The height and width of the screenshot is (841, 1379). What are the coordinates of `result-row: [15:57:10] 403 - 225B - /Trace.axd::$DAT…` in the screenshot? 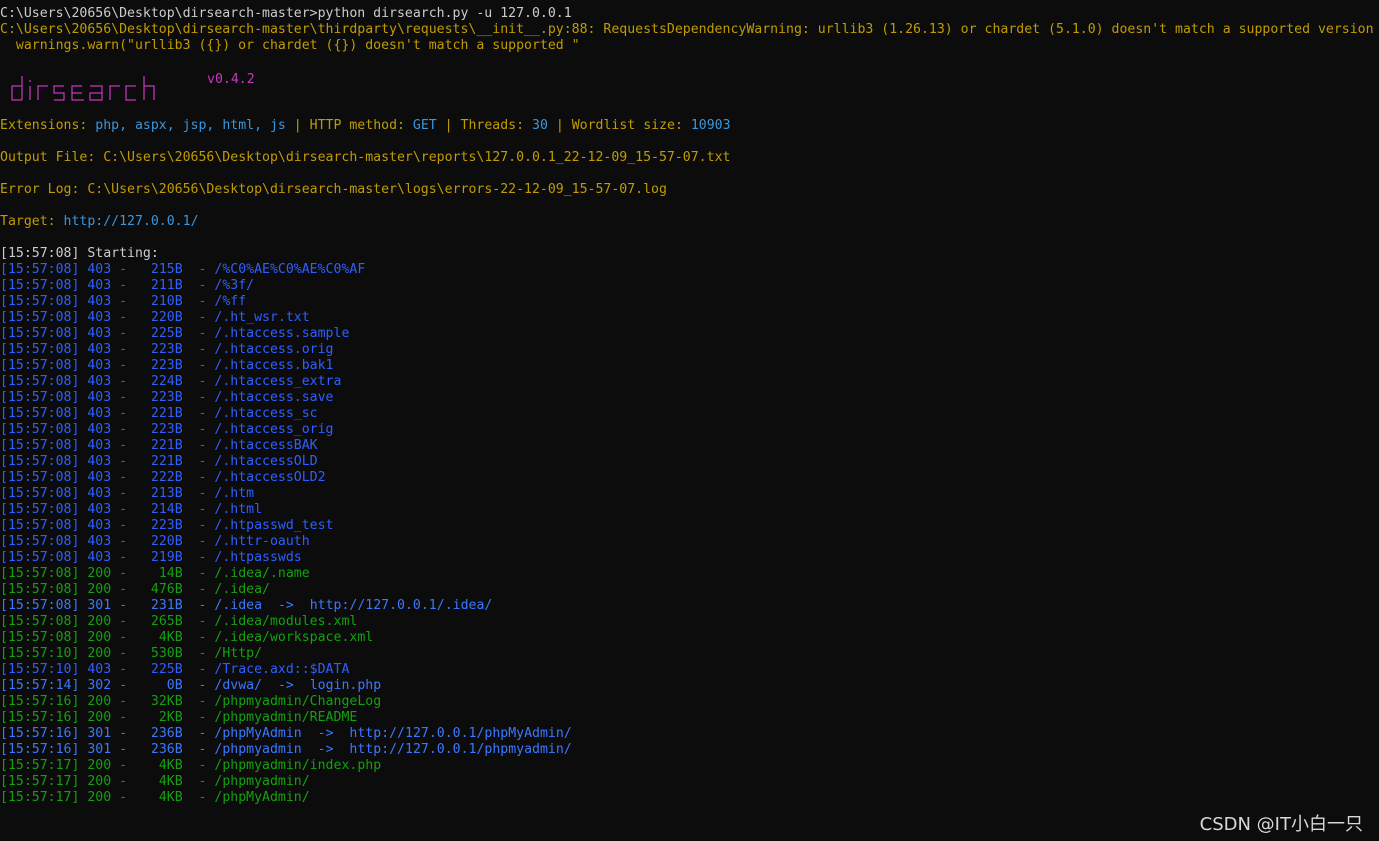 It's located at (175, 669).